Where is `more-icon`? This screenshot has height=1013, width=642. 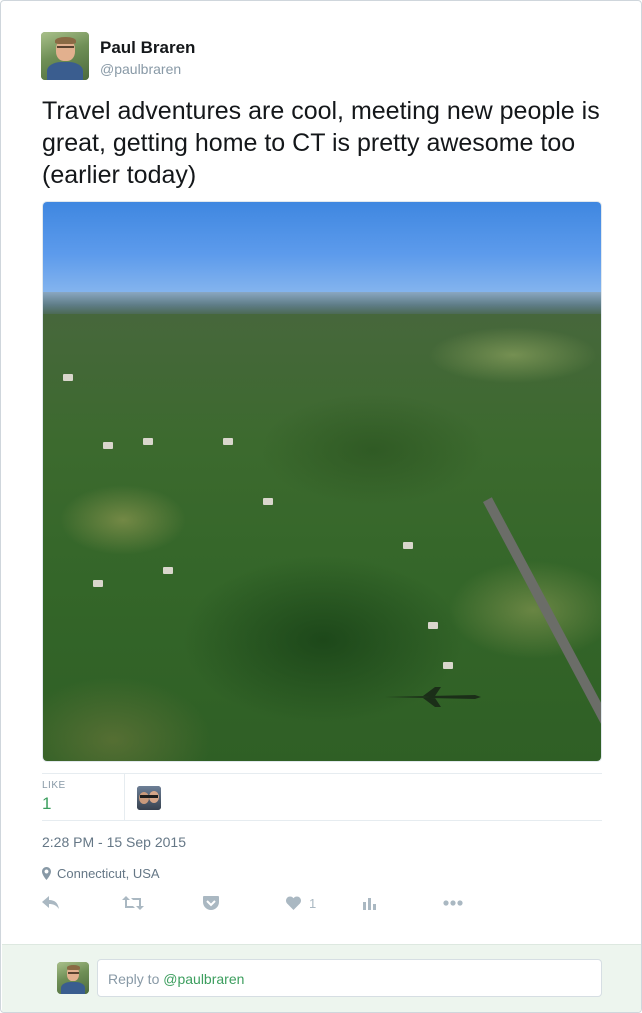
more-icon is located at coordinates (453, 903).